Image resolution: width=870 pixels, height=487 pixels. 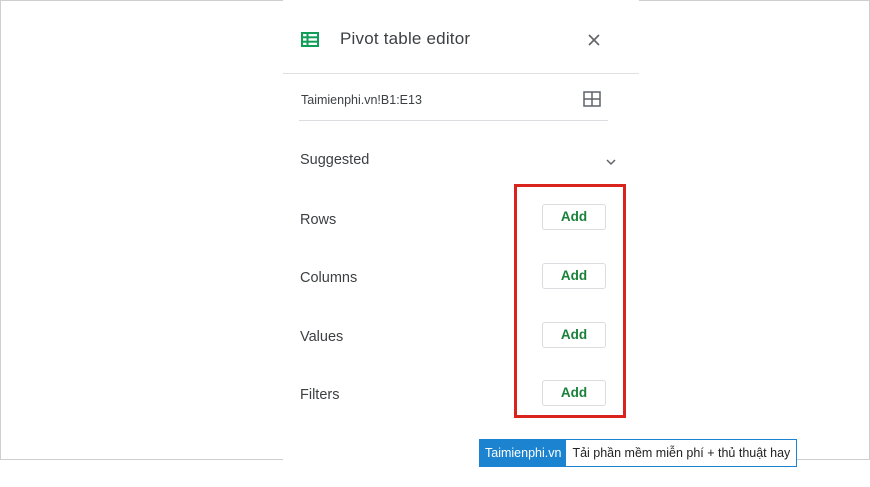 I want to click on close-icon, so click(x=594, y=40).